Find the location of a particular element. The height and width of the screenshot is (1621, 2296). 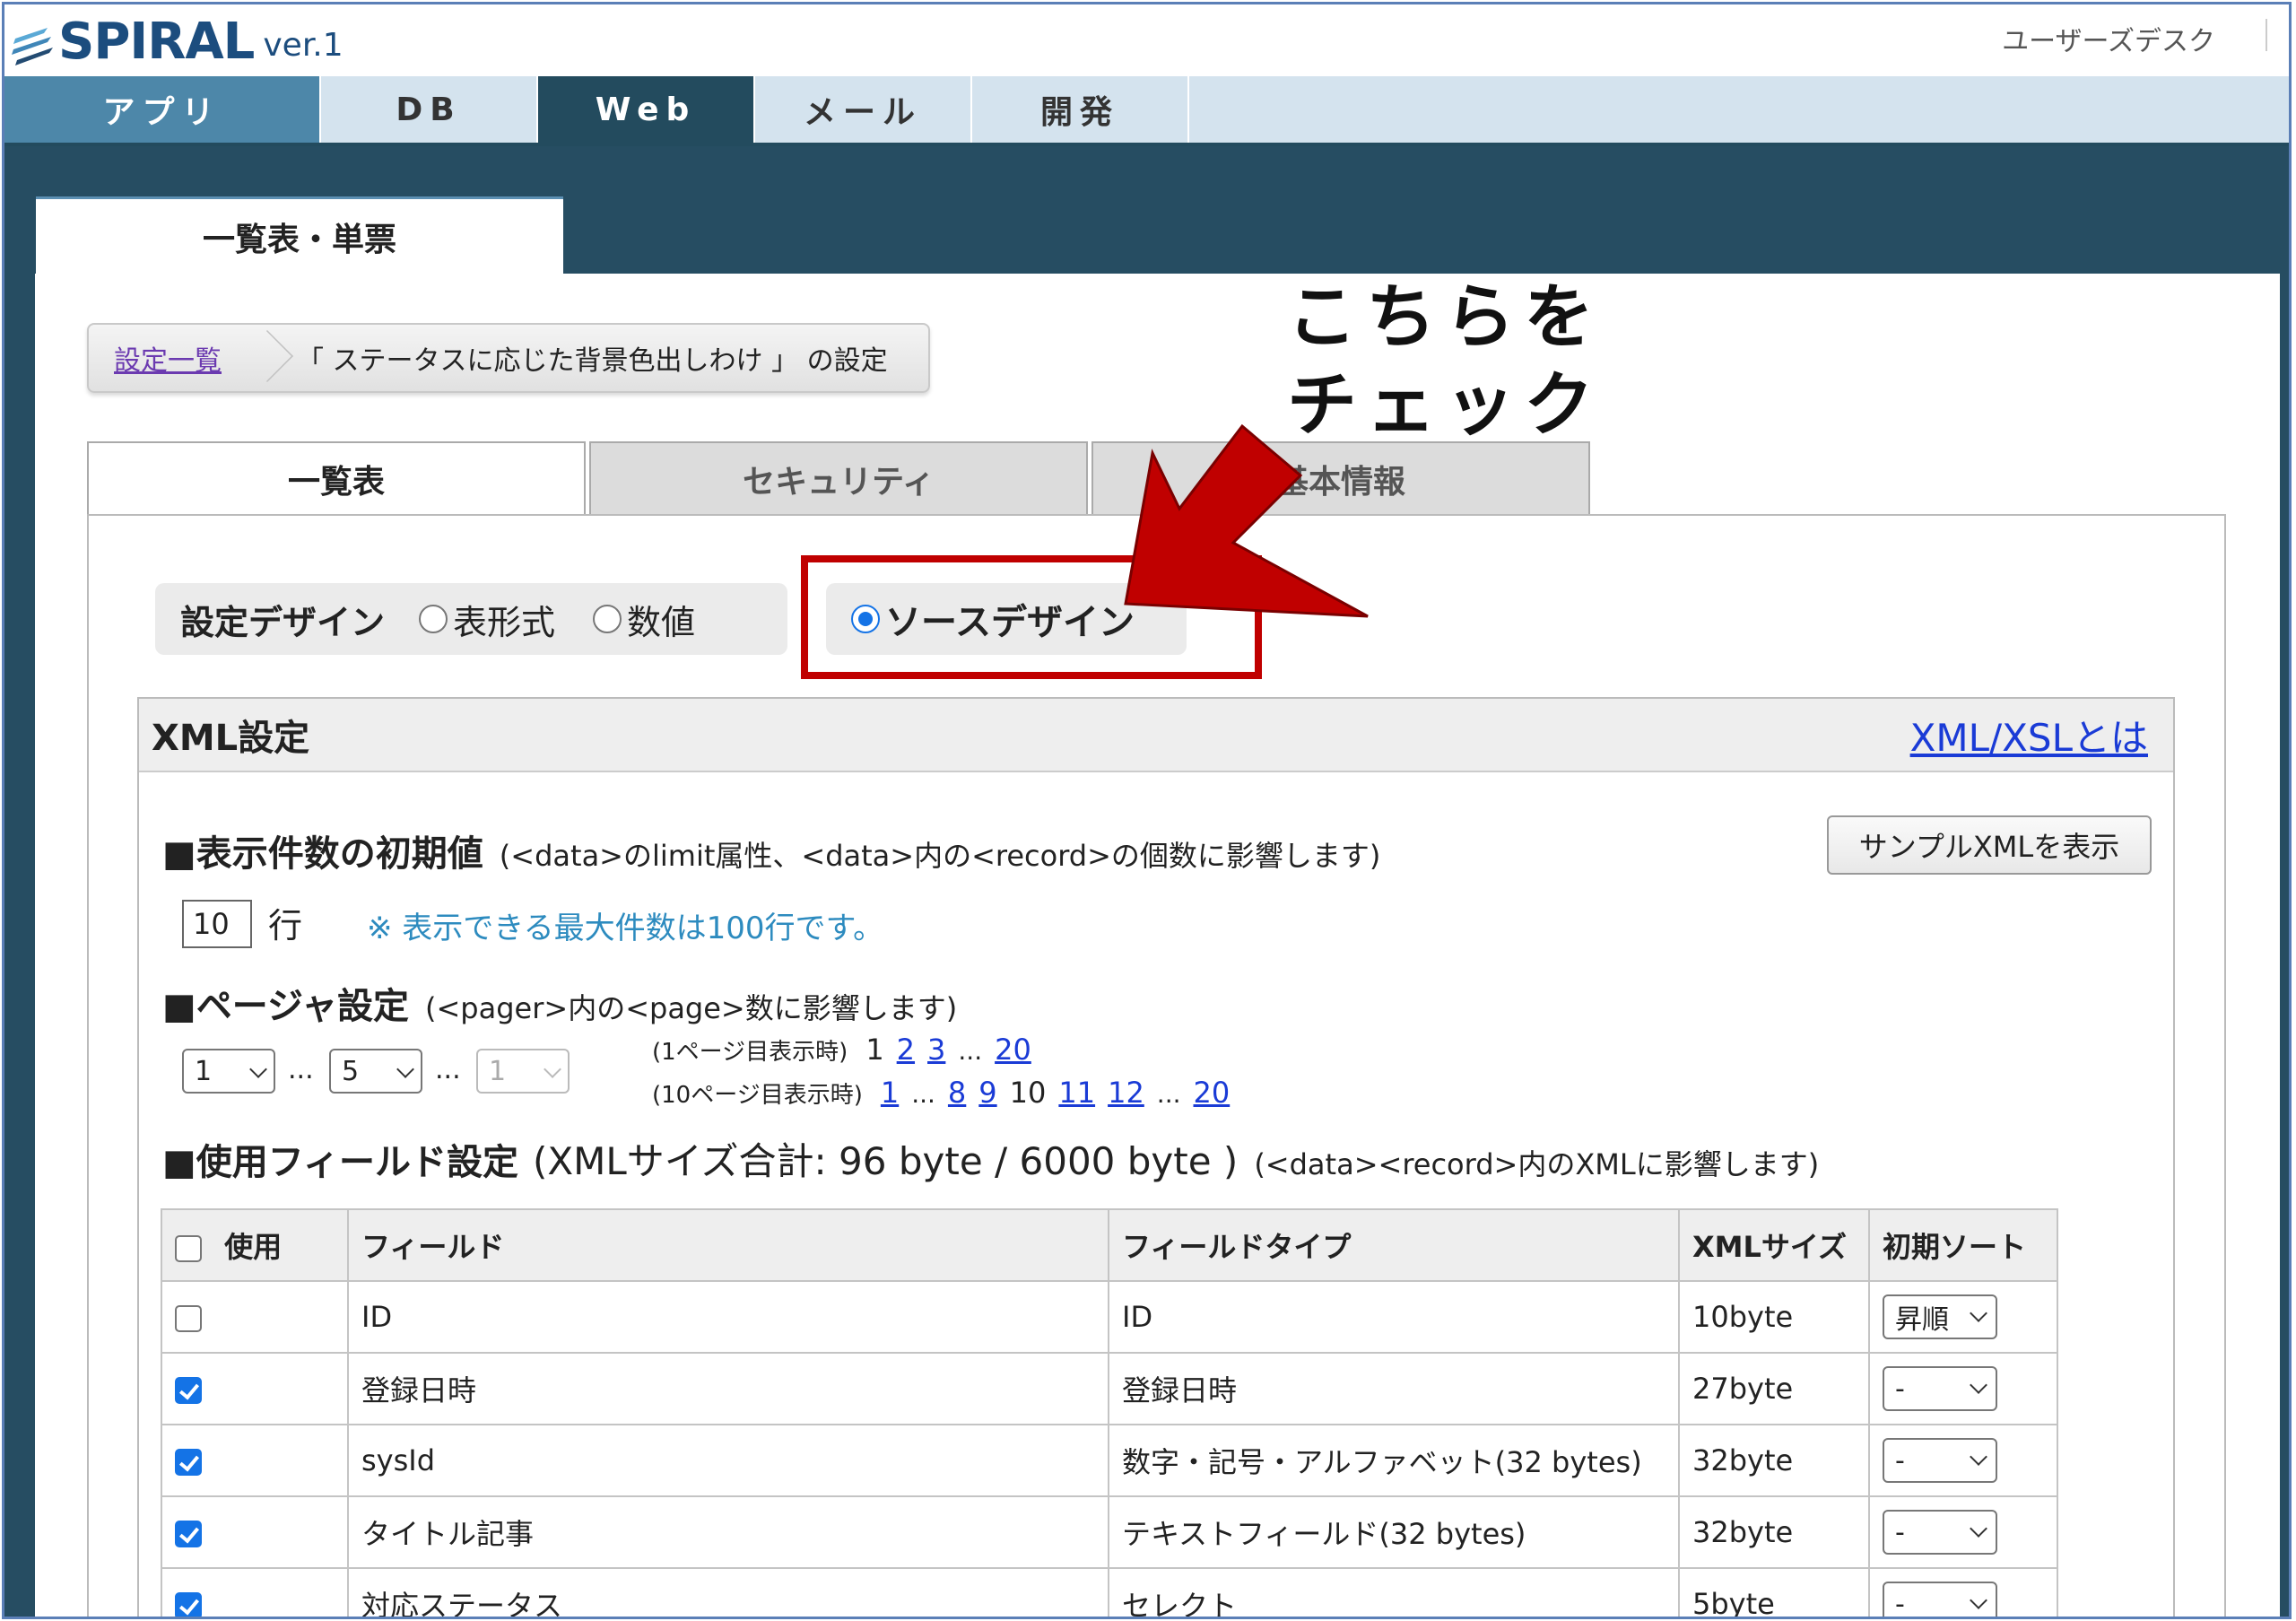

sample-xml-button: サンプルXMLを表示 is located at coordinates (1989, 845).